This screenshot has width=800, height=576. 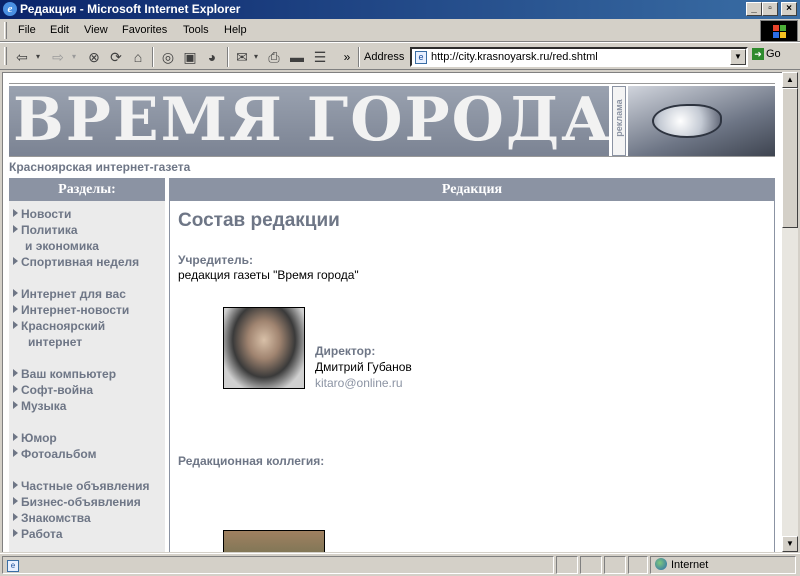 What do you see at coordinates (242, 57) in the screenshot?
I see `mail-icon: ✉` at bounding box center [242, 57].